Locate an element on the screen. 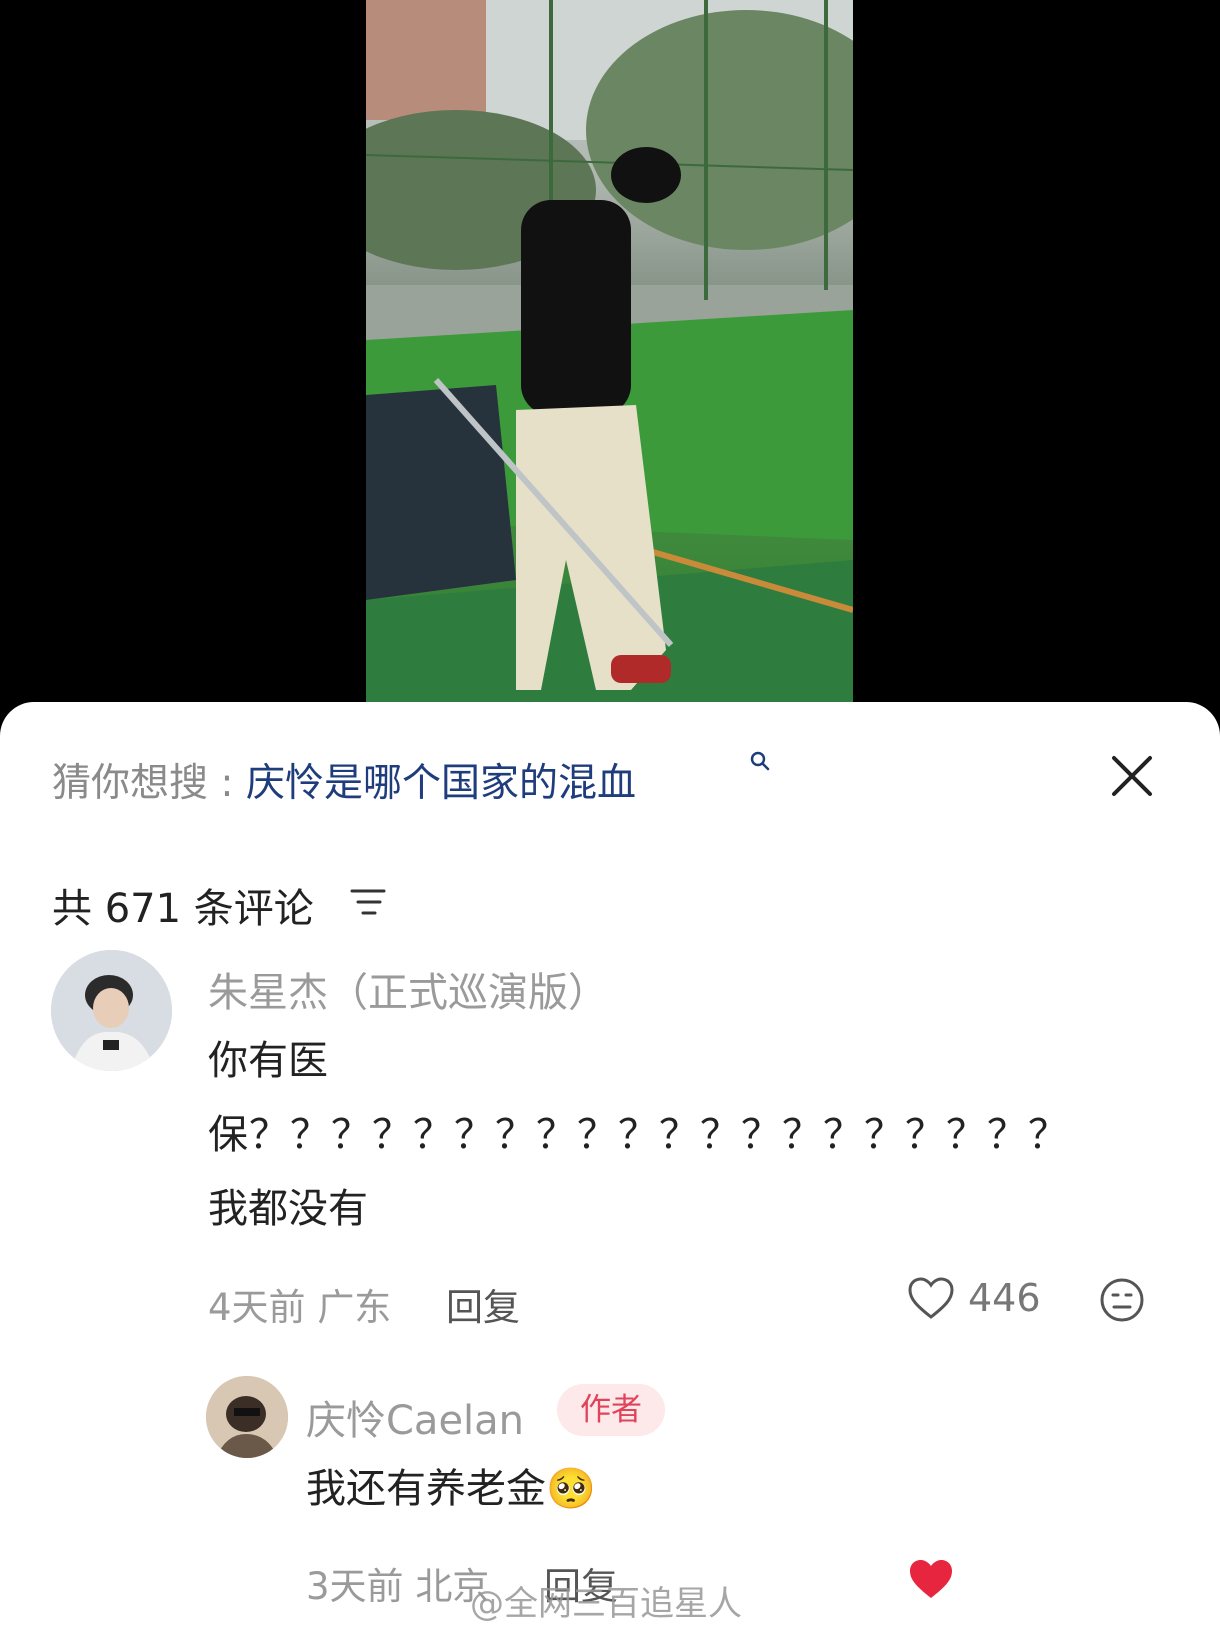 Image resolution: width=1220 pixels, height=1626 pixels. suggestion-prefix: 猜你想搜 : is located at coordinates (149, 783).